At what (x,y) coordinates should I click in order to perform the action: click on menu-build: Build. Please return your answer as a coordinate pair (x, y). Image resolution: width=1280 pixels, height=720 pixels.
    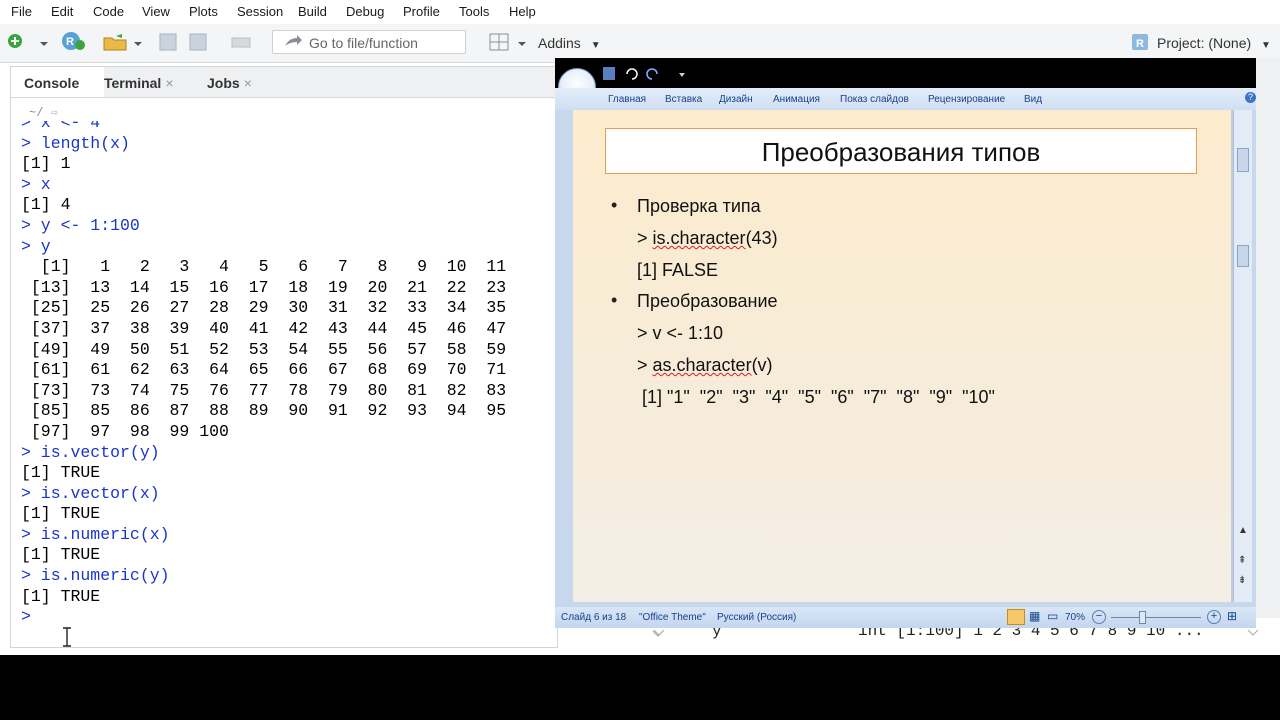
    Looking at the image, I should click on (312, 11).